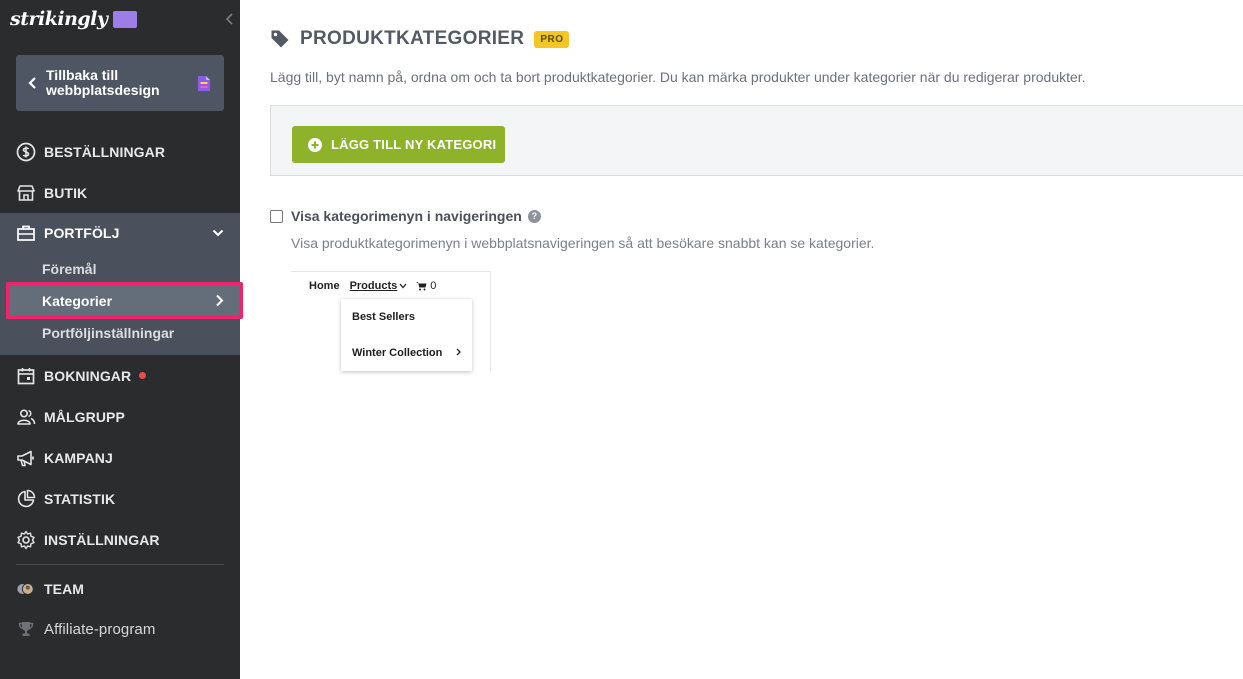 This screenshot has height=679, width=1243. I want to click on nav-settings-label: INSTÄLLNINGAR, so click(102, 540).